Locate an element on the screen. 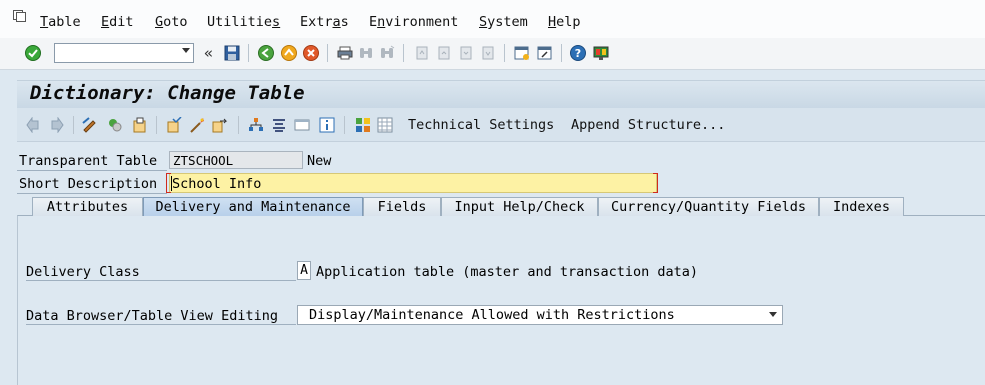 The width and height of the screenshot is (985, 385). first-page-icon is located at coordinates (422, 53).